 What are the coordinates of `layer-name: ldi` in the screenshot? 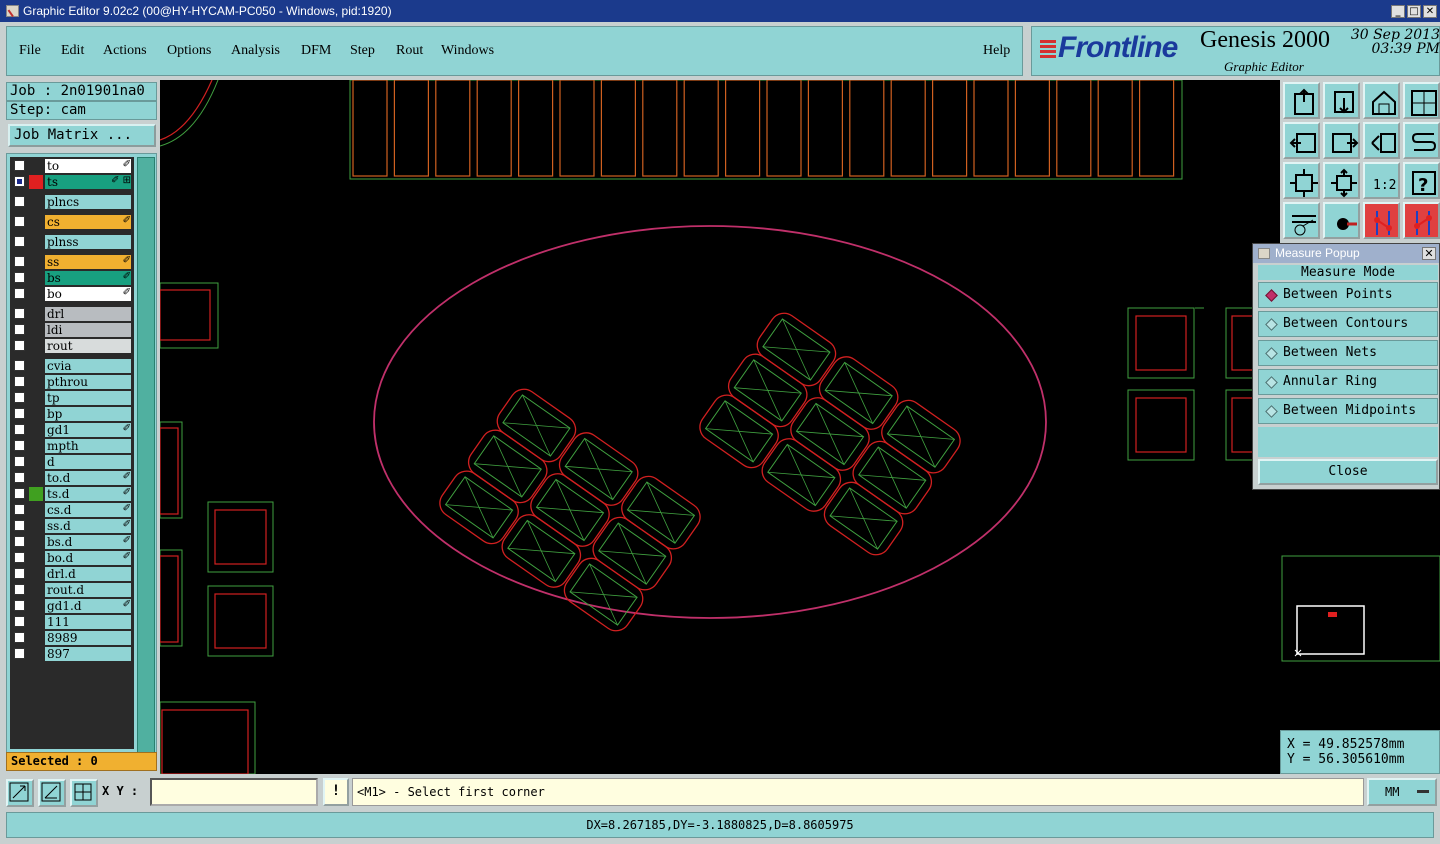 It's located at (88, 330).